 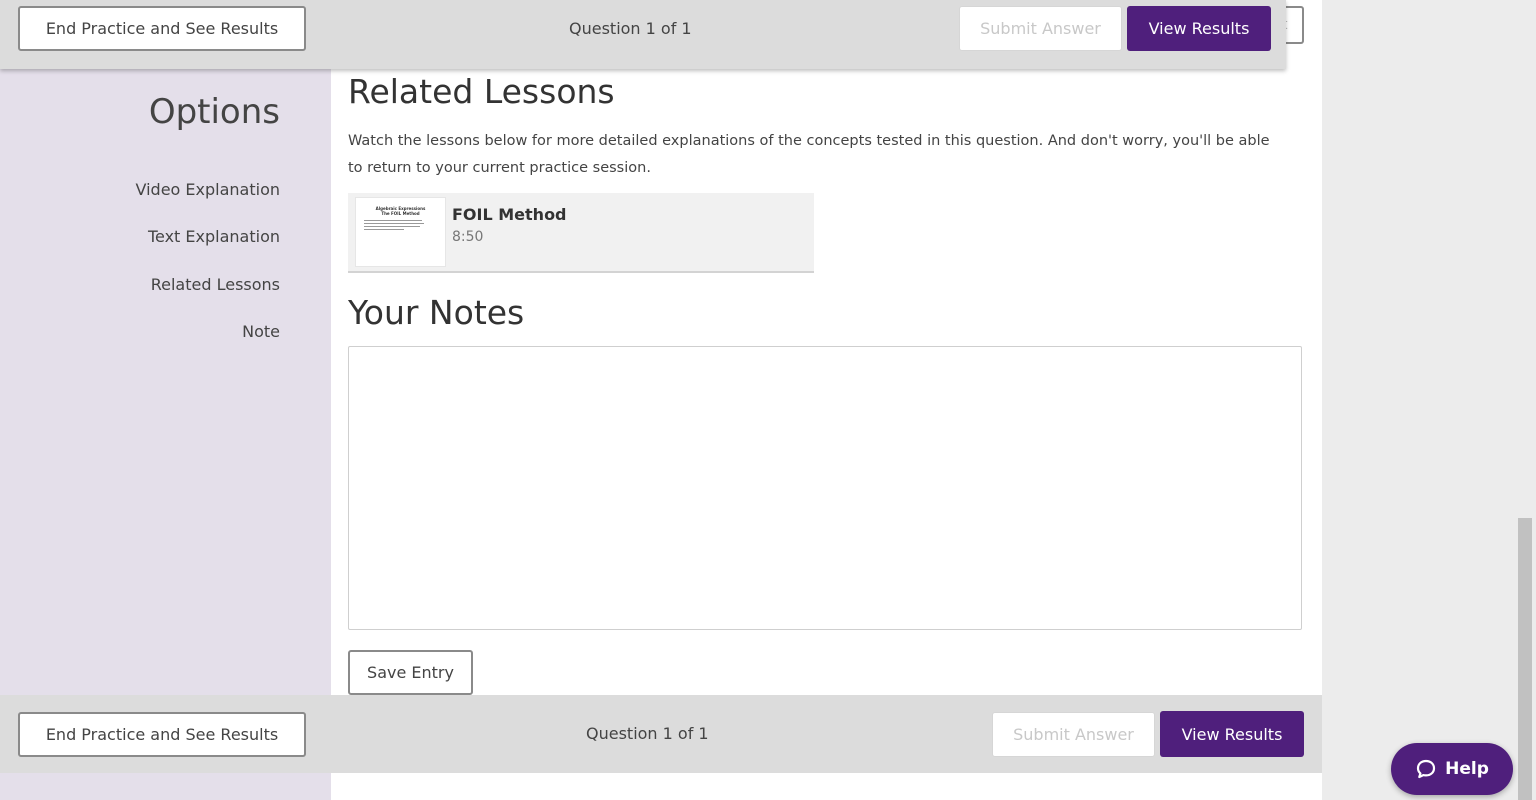 What do you see at coordinates (208, 189) in the screenshot?
I see `sidebar-item-video-explanation: Video Explanation` at bounding box center [208, 189].